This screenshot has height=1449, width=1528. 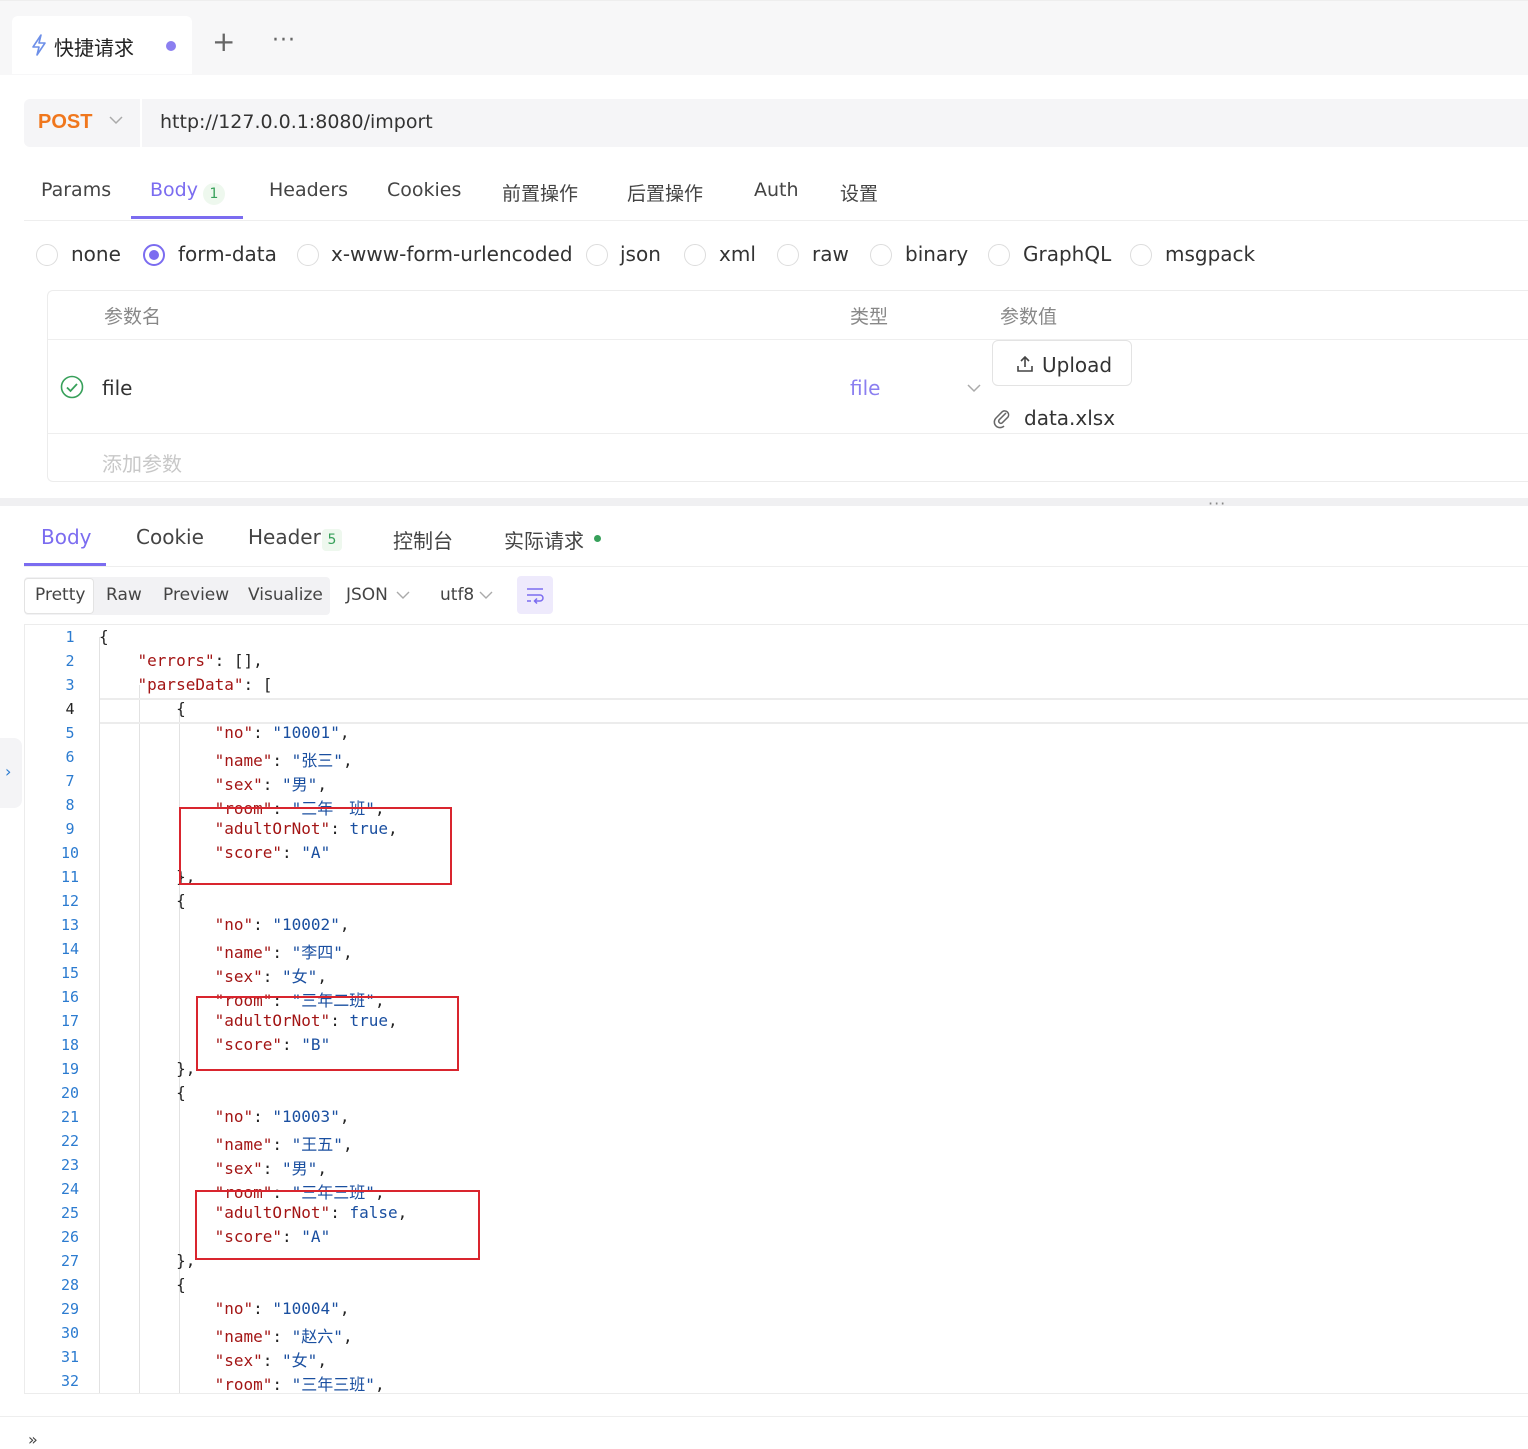 What do you see at coordinates (47, 255) in the screenshot?
I see `radio-none` at bounding box center [47, 255].